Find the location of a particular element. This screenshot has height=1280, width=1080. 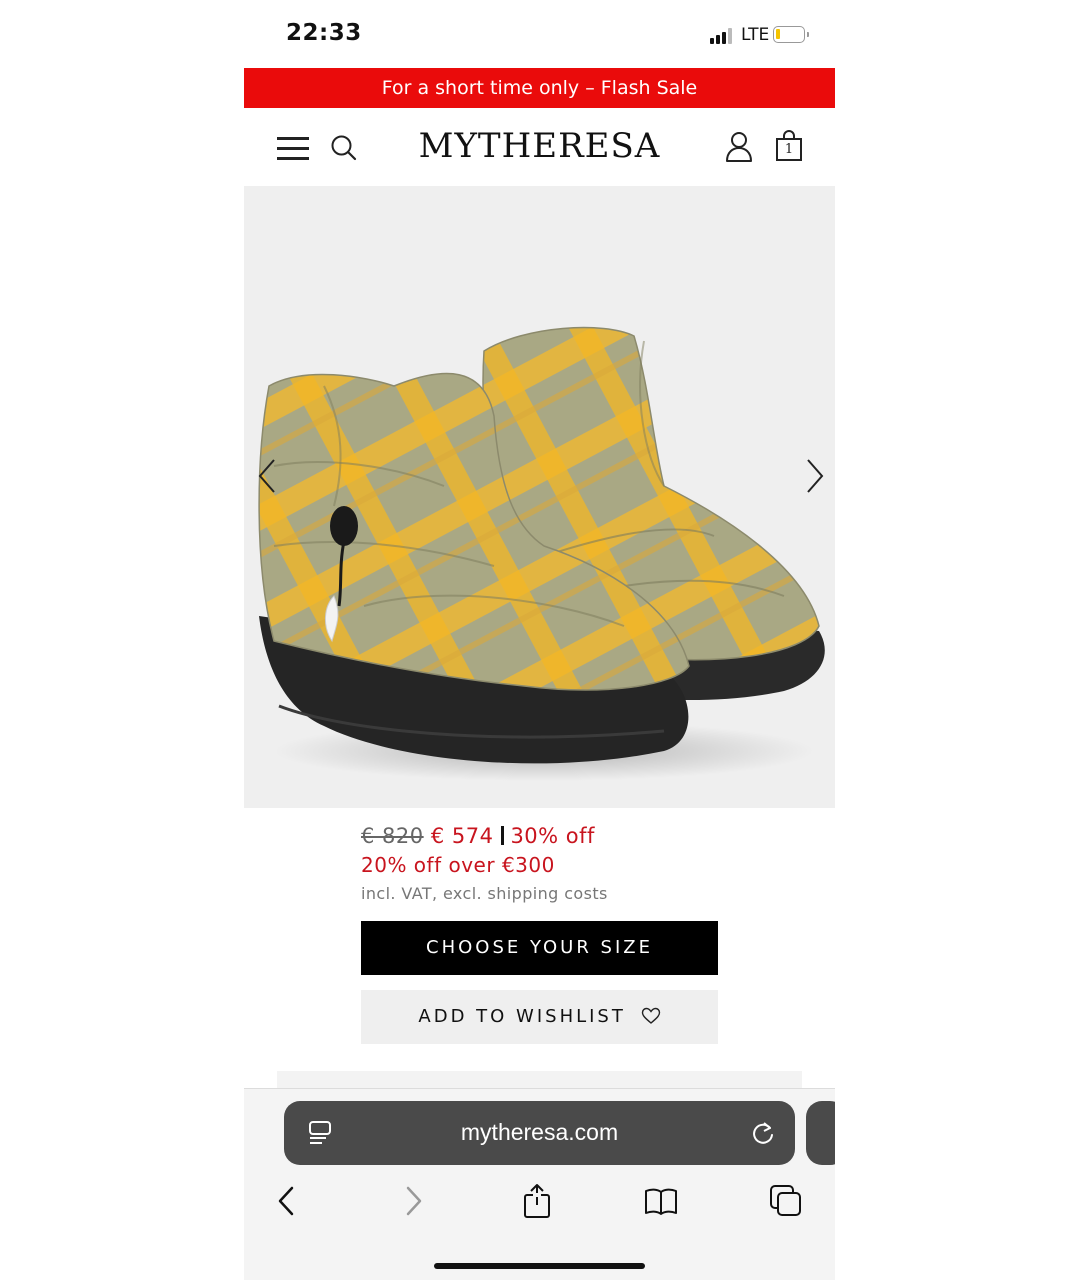

reload-icon is located at coordinates (763, 1133).